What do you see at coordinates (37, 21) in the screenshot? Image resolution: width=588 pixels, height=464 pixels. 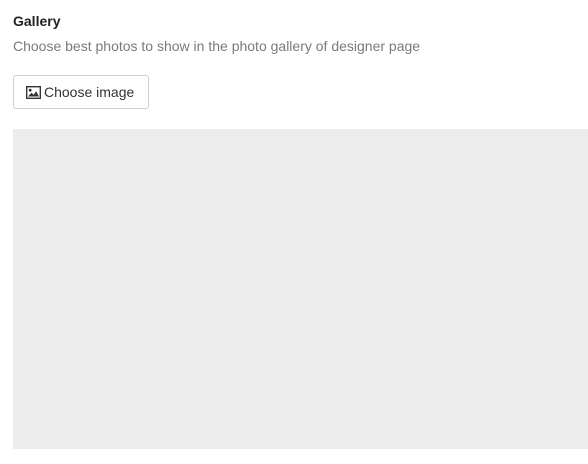 I see `section-title: Gallery` at bounding box center [37, 21].